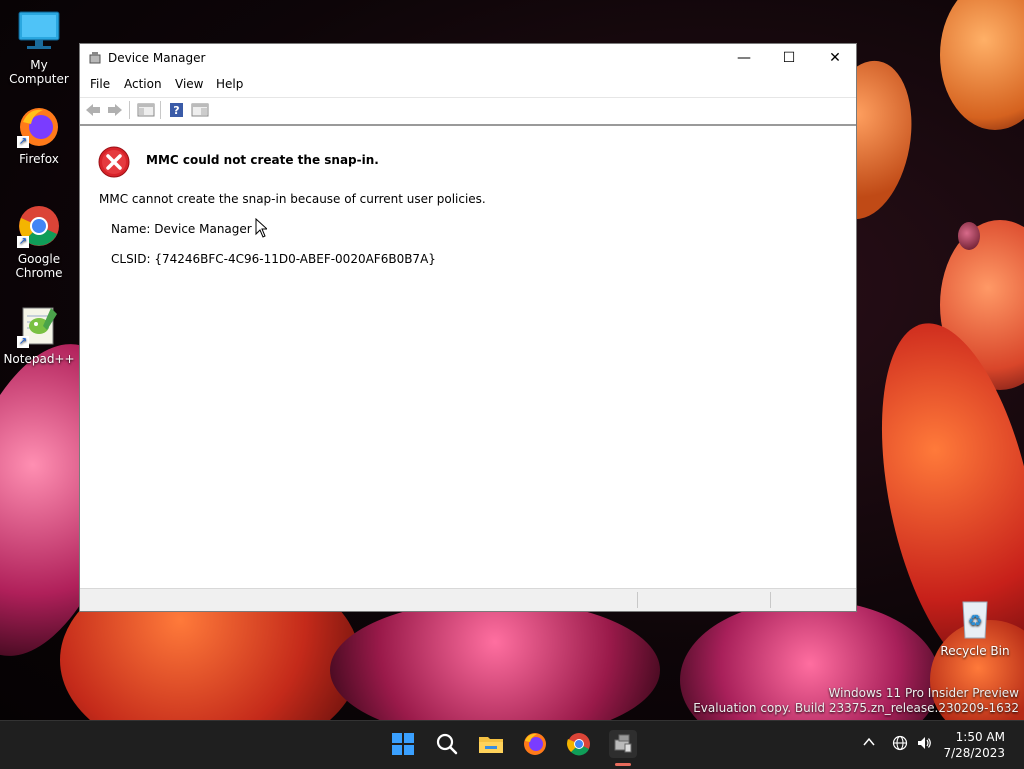 The height and width of the screenshot is (769, 1024). I want to click on mouse-pointer-icon, so click(262, 227).